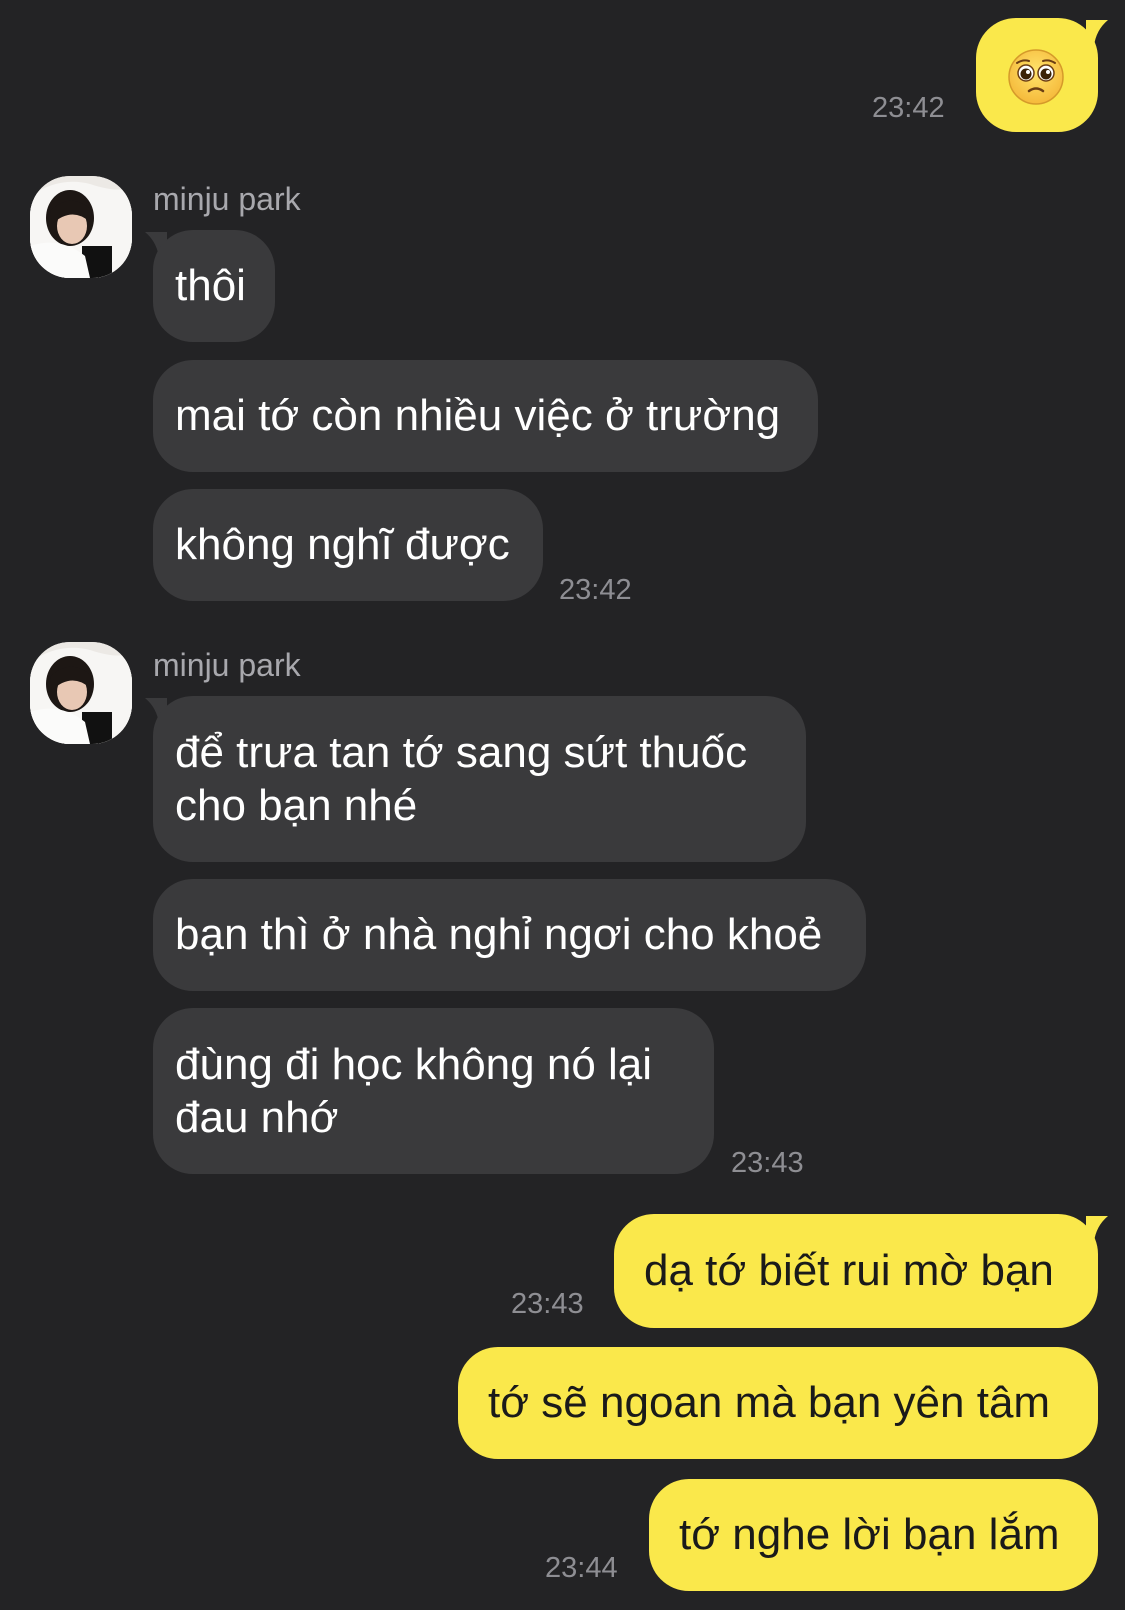 The width and height of the screenshot is (1125, 1610). I want to click on outgoing-message-bubble: tớ sẽ ngoan mà bạn yên tâm, so click(778, 1403).